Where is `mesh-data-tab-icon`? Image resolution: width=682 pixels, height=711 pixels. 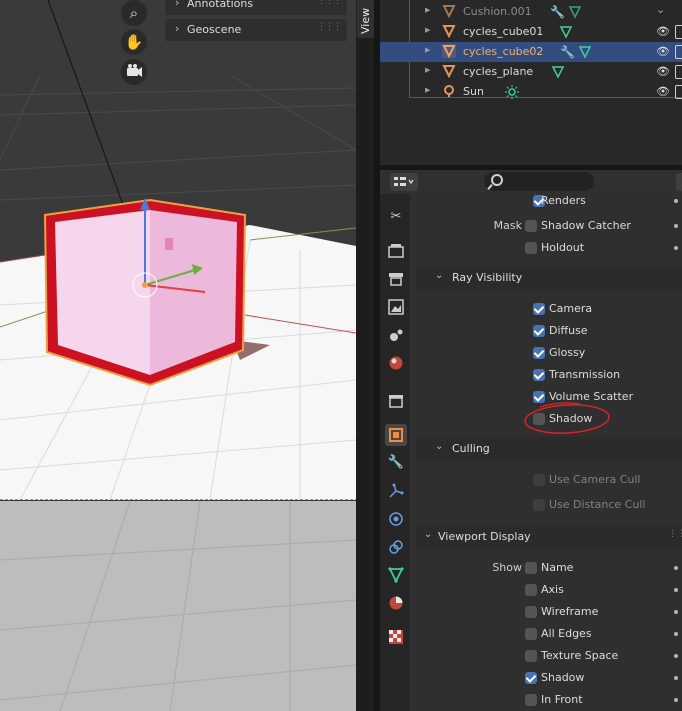 mesh-data-tab-icon is located at coordinates (396, 575).